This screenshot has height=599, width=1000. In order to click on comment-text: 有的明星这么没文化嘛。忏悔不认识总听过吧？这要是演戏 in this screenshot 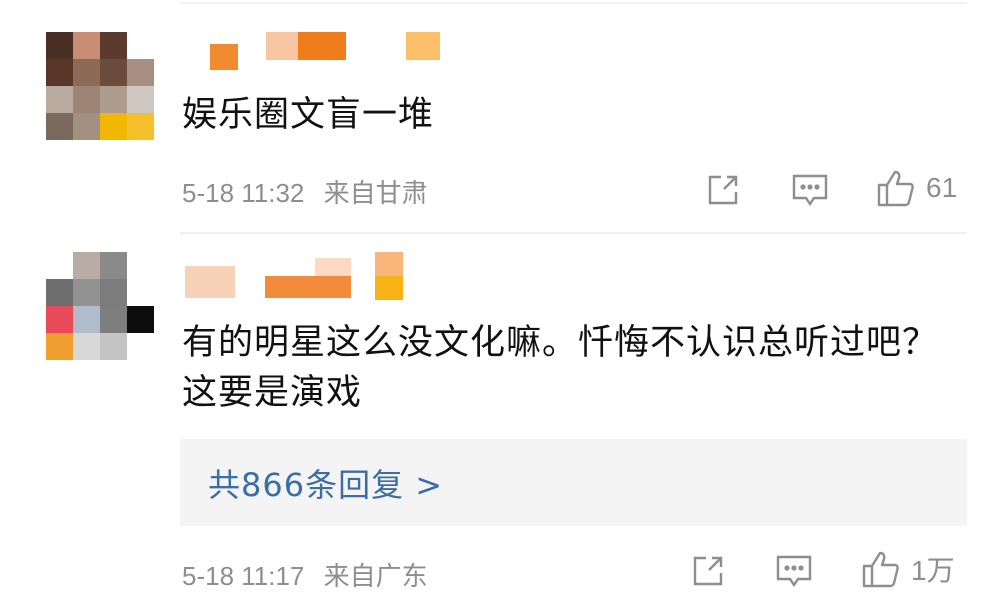, I will do `click(560, 368)`.